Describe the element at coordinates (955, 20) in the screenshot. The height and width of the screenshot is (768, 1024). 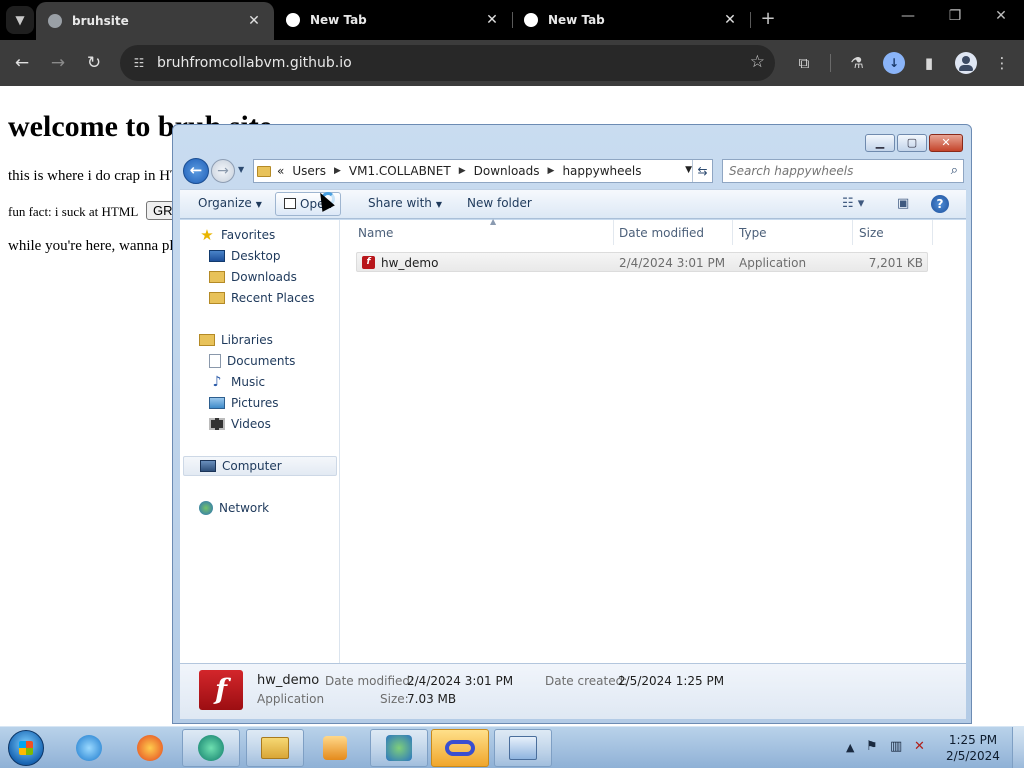
I see `restore-icon: ❐` at that location.